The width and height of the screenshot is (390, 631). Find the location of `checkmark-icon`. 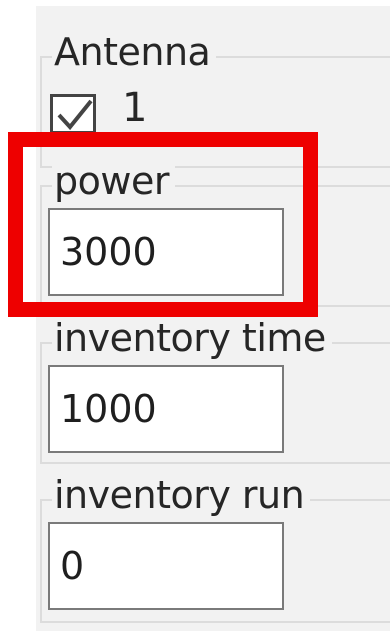

checkmark-icon is located at coordinates (75, 115).